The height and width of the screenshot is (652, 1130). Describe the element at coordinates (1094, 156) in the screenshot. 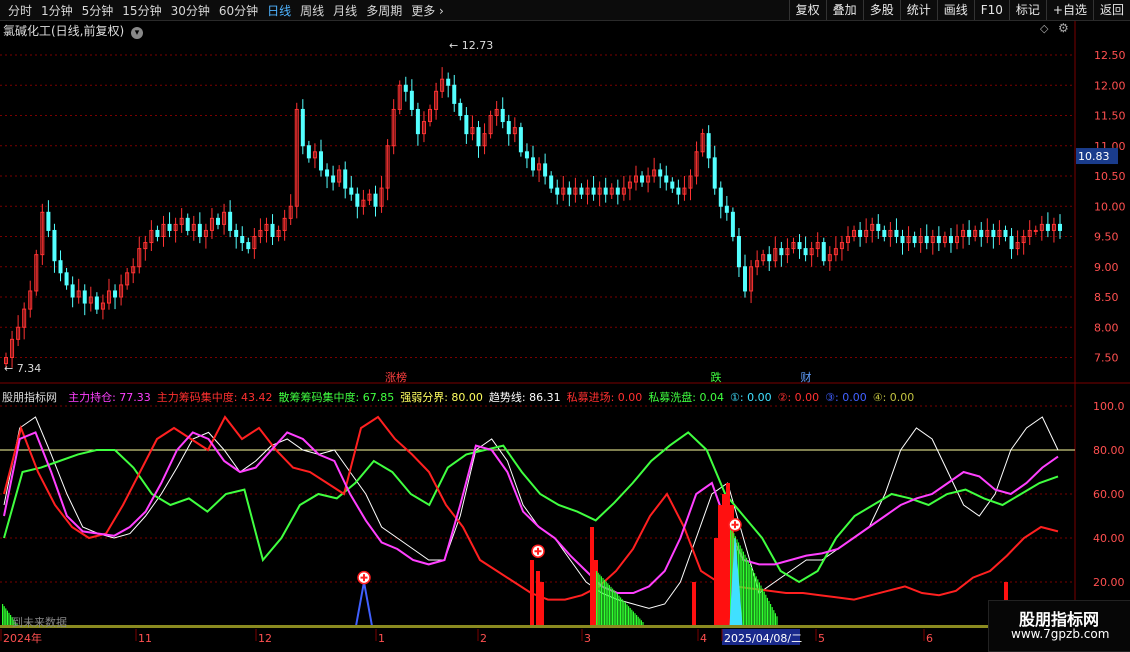

I see `current-price-label: 10.83` at that location.